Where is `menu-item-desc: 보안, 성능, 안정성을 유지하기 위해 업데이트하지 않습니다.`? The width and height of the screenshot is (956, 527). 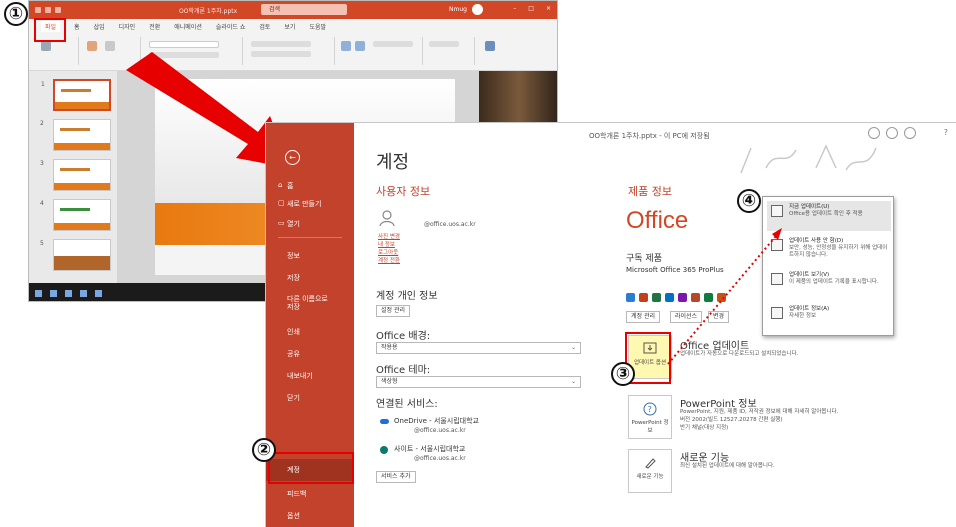
menu-item-desc: 보안, 성능, 안정성을 유지하기 위해 업데이트하지 않습니다. is located at coordinates (838, 251).